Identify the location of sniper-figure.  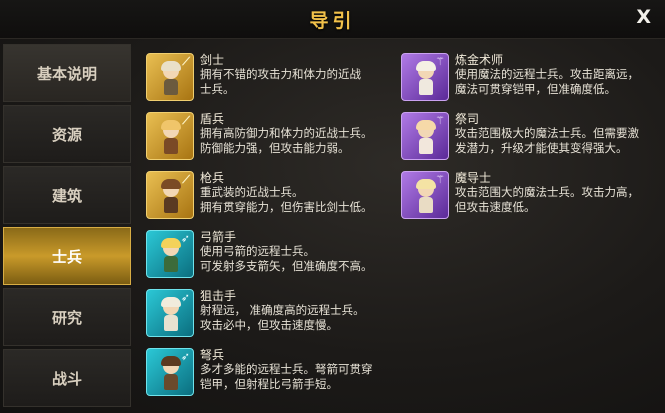
(171, 315).